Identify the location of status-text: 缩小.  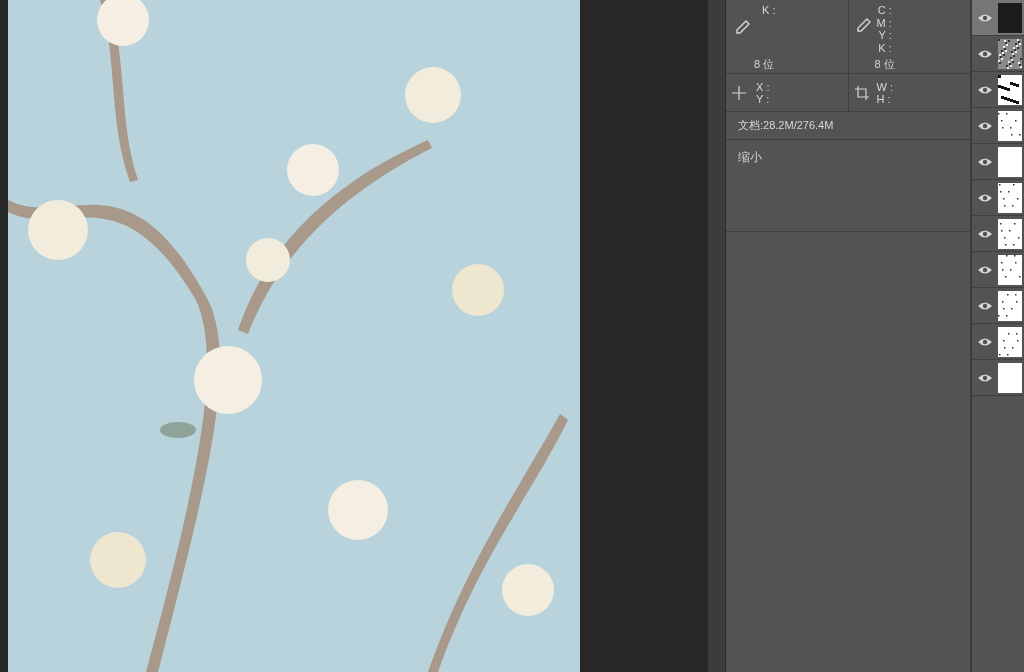
(750, 157).